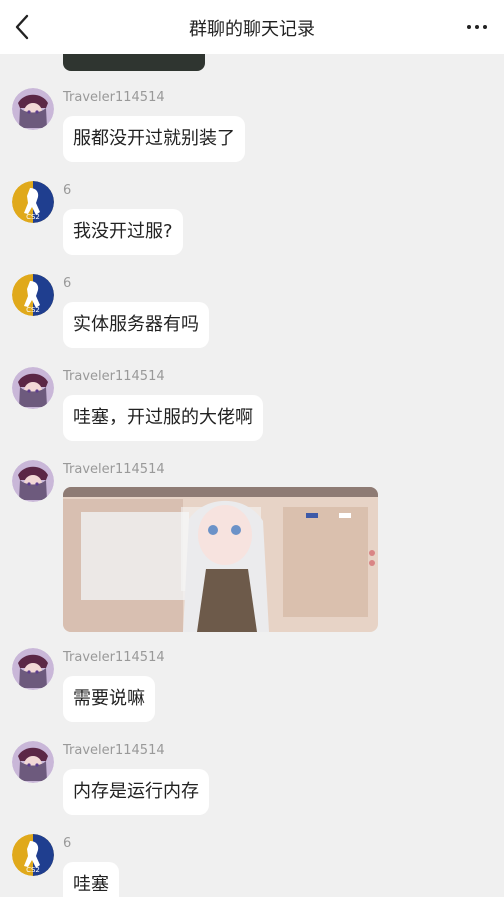 The height and width of the screenshot is (897, 504). I want to click on message-bubble: 实体服务器有吗, so click(136, 325).